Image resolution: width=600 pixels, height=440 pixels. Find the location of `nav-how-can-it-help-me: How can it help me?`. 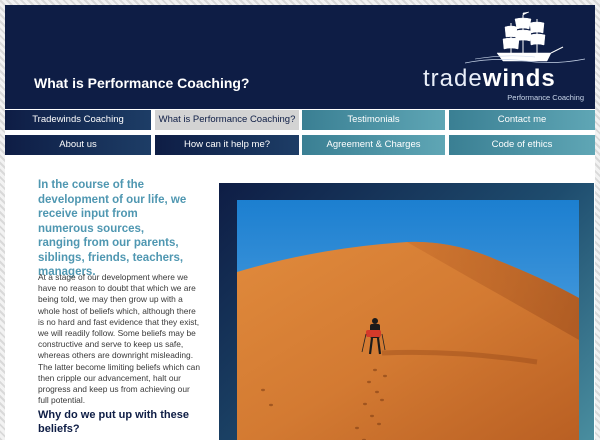

nav-how-can-it-help-me: How can it help me? is located at coordinates (227, 145).